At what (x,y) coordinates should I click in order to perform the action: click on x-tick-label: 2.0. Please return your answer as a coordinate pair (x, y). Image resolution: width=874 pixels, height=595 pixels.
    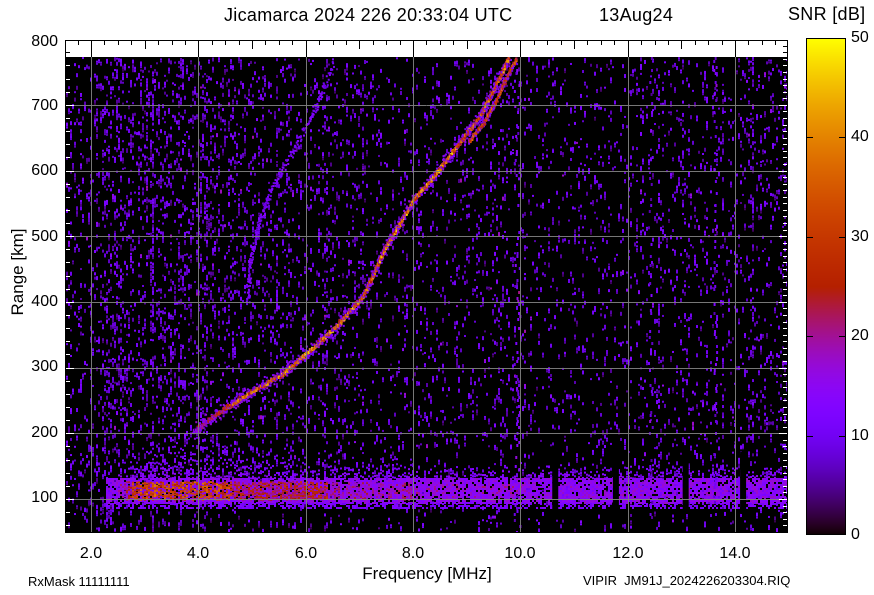
    Looking at the image, I should click on (91, 553).